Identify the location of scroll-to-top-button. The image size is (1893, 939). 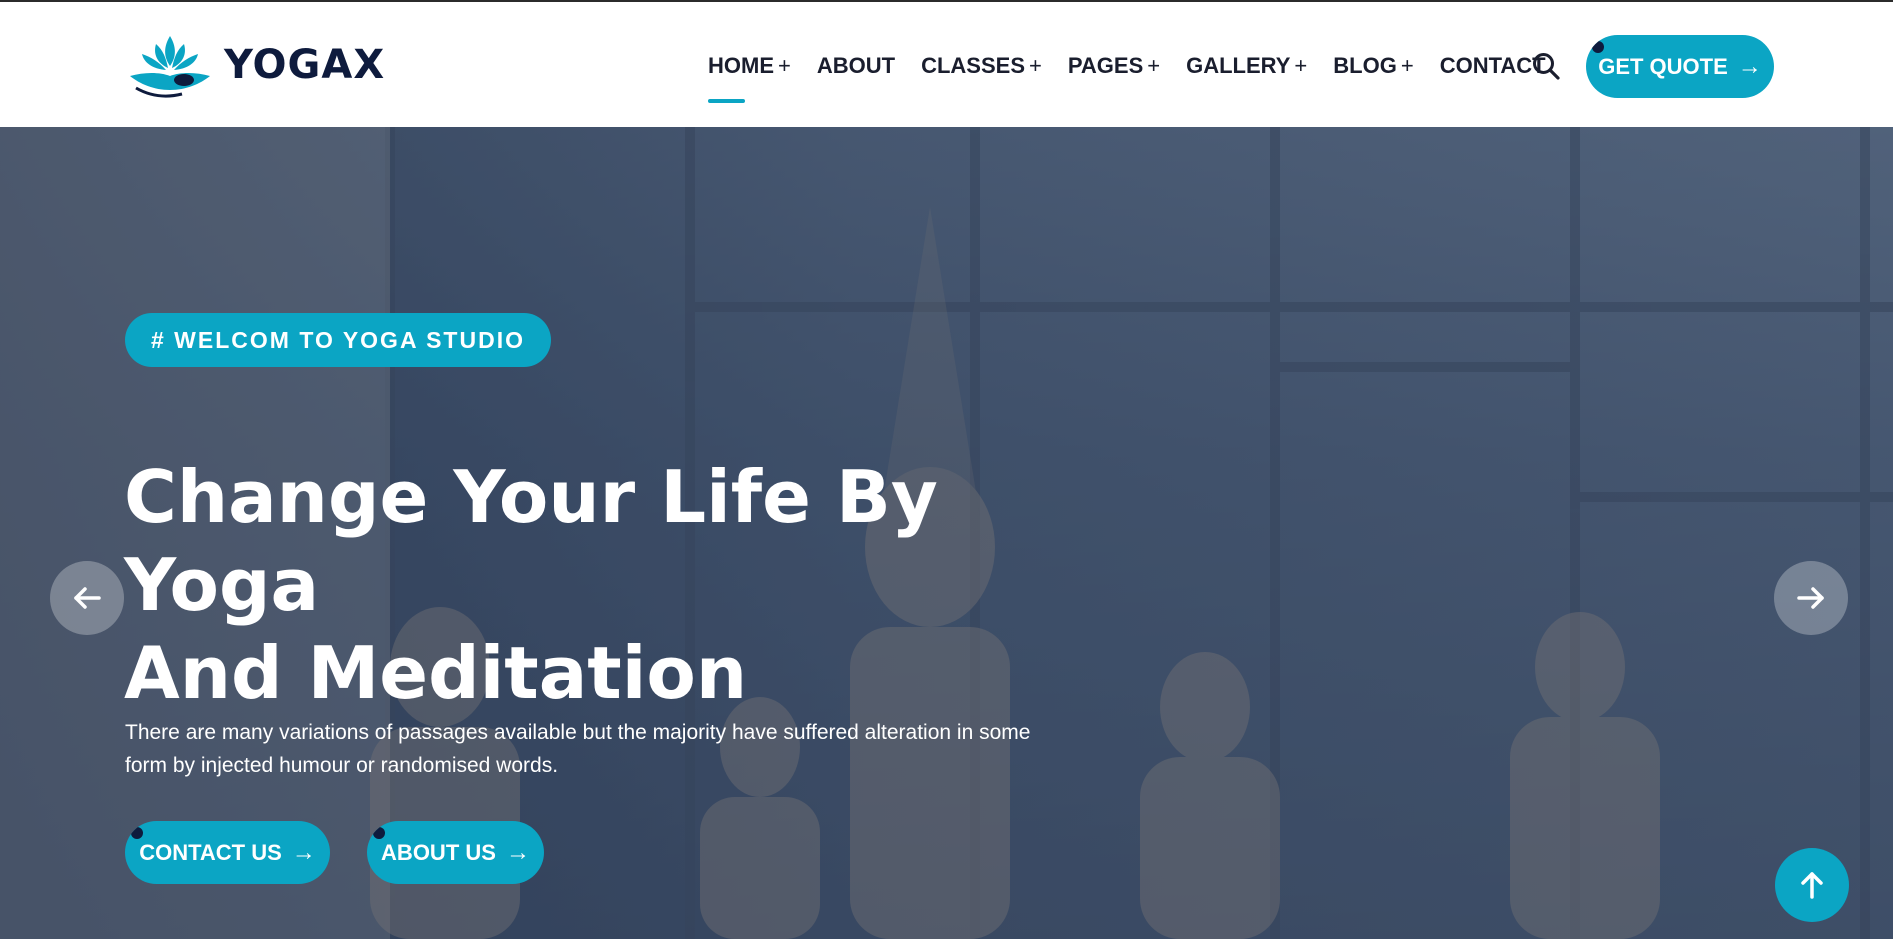
(1812, 885).